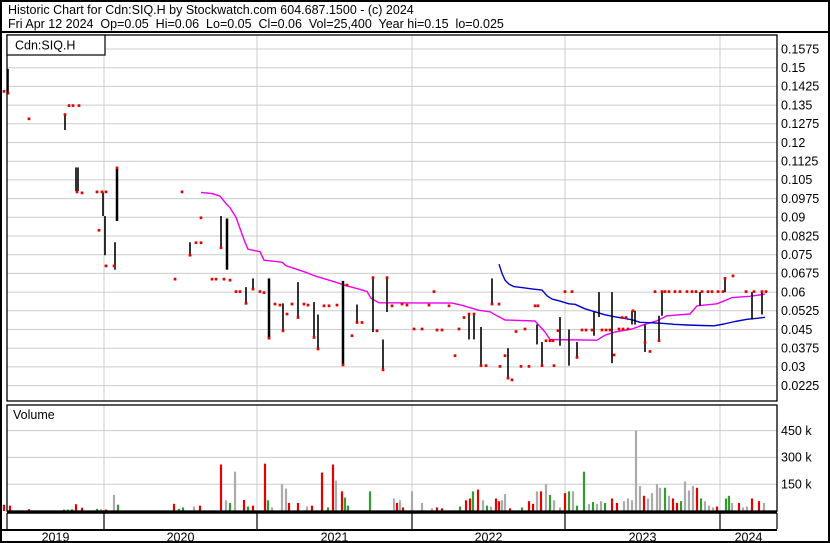  I want to click on price-tick-label: 0.1425, so click(800, 87).